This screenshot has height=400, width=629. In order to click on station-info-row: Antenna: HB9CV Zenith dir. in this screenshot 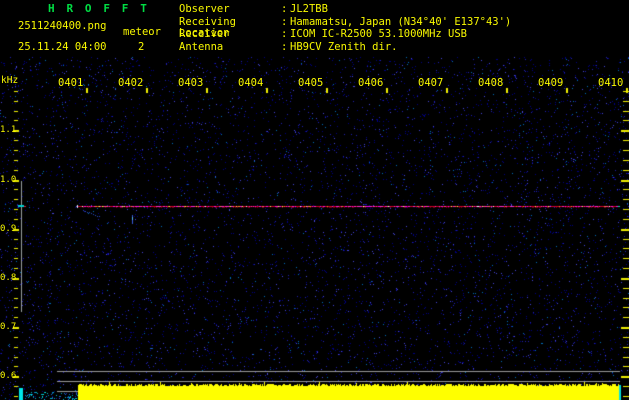, I will do `click(345, 48)`.